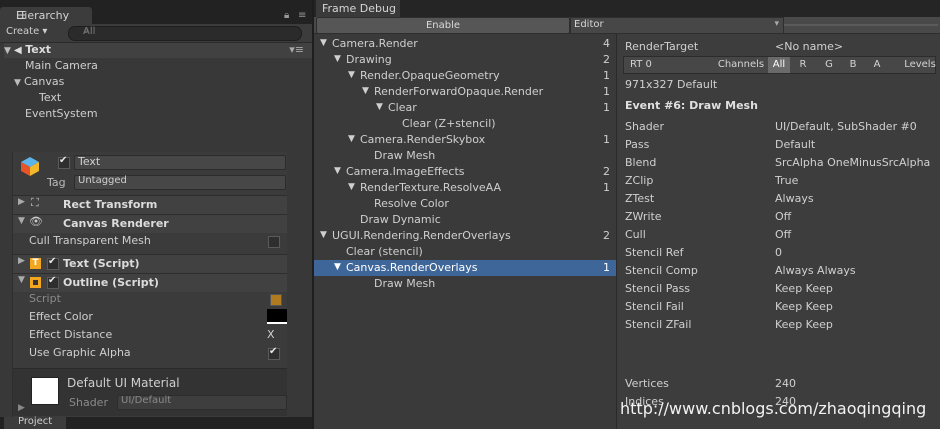 This screenshot has height=429, width=940. What do you see at coordinates (430, 75) in the screenshot?
I see `event-name: Render.OpaqueGeometry` at bounding box center [430, 75].